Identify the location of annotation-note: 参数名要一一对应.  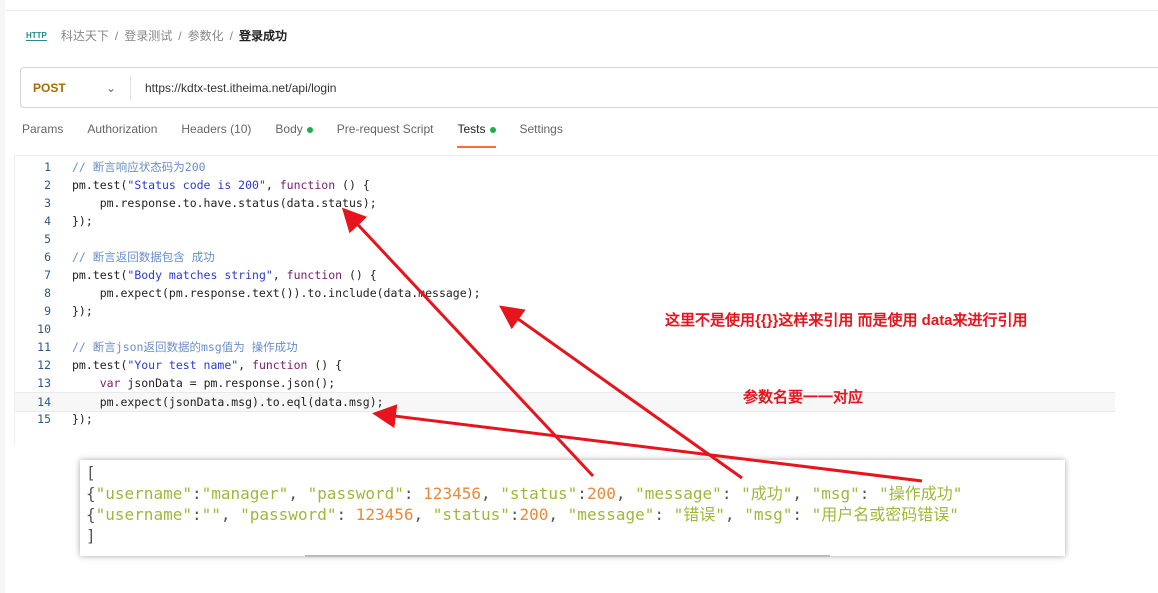
(803, 397).